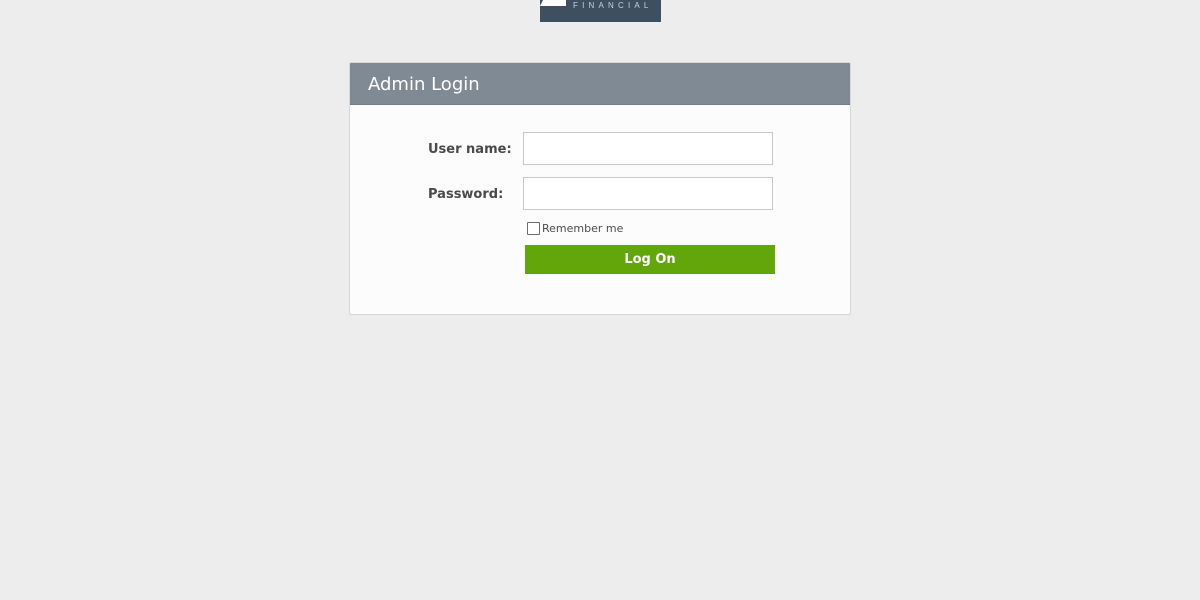 The width and height of the screenshot is (1200, 600). I want to click on company-logo: FINANCIAL, so click(600, 11).